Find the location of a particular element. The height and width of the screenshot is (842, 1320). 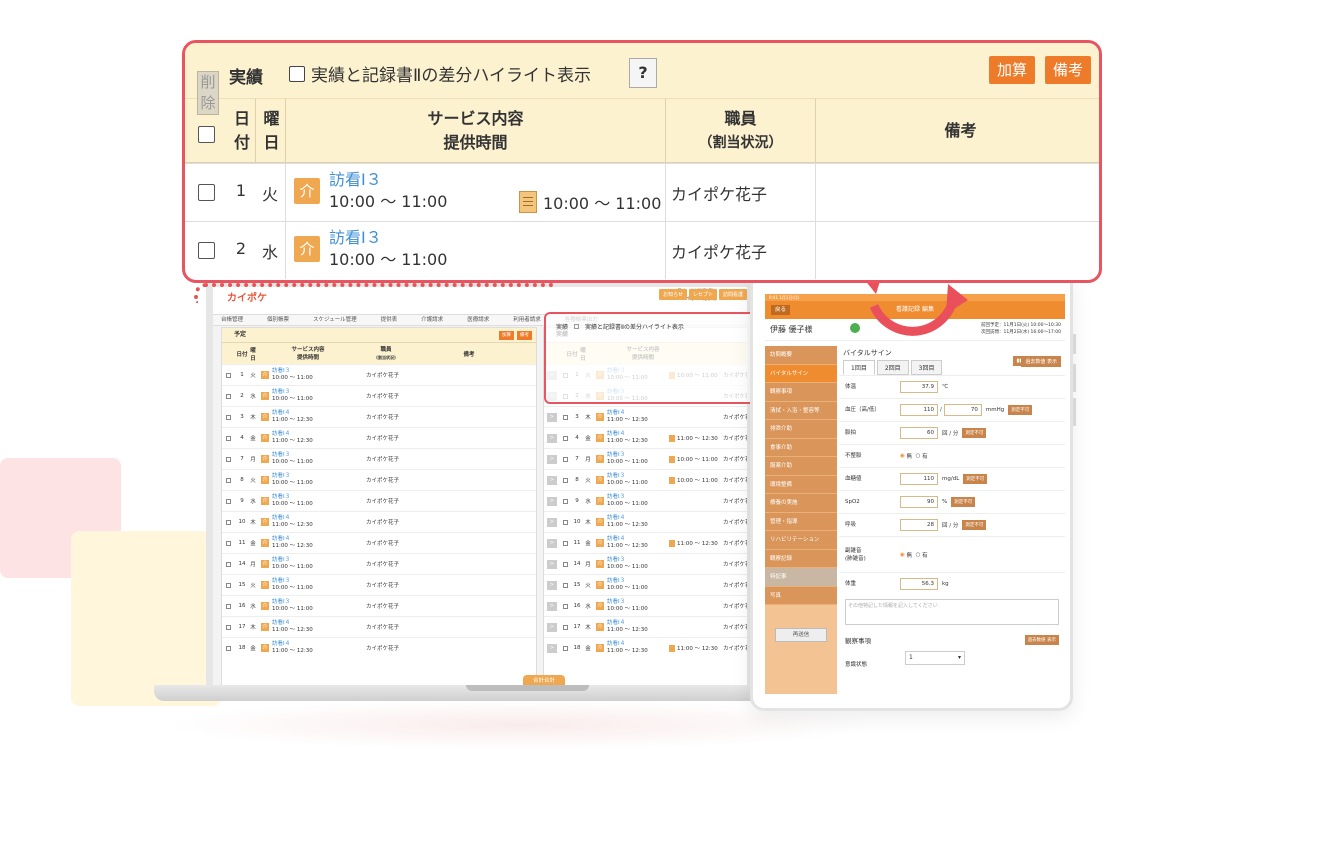

add-button: 加算 is located at coordinates (1011, 70).